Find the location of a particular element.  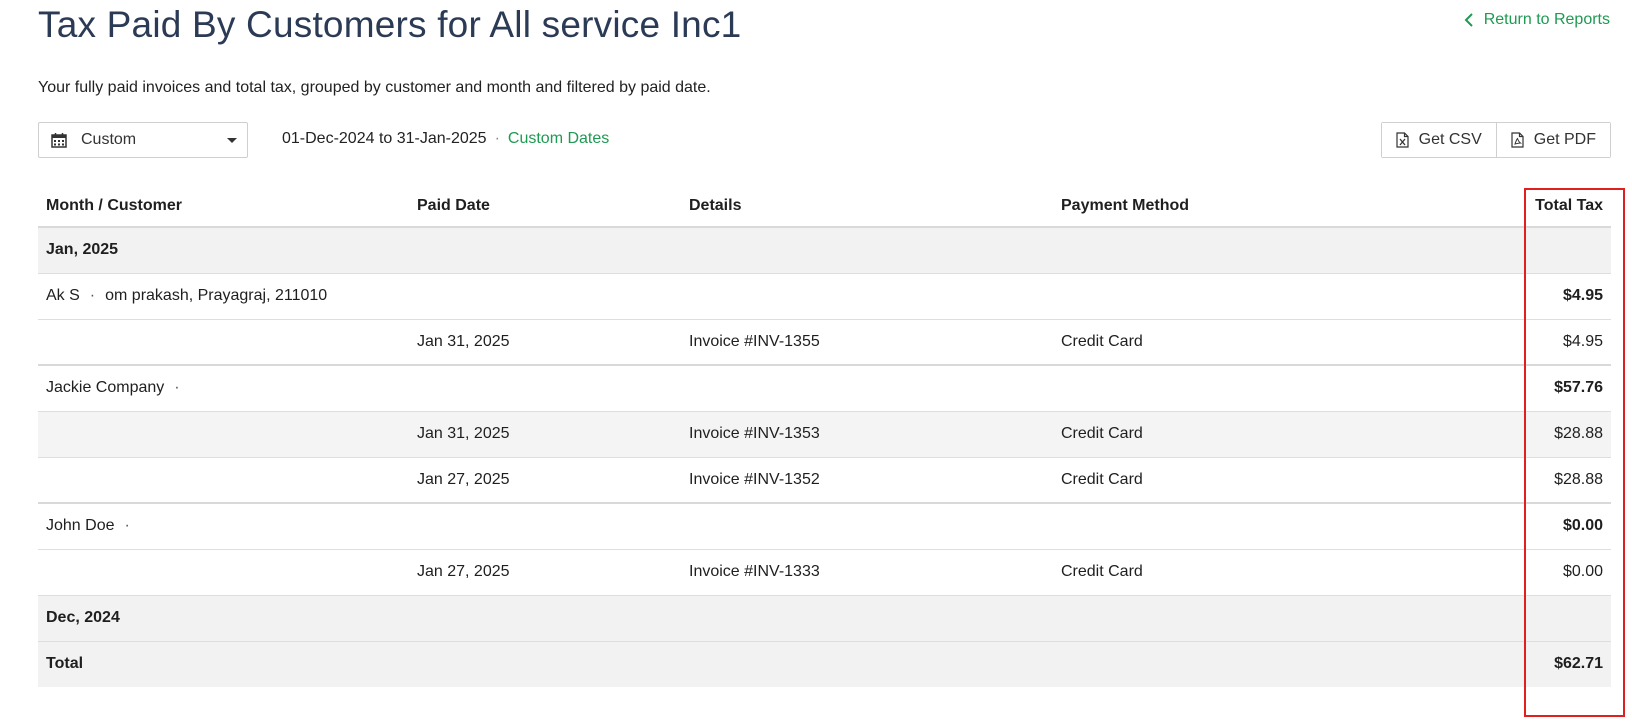

column-header-details: Details is located at coordinates (867, 207).